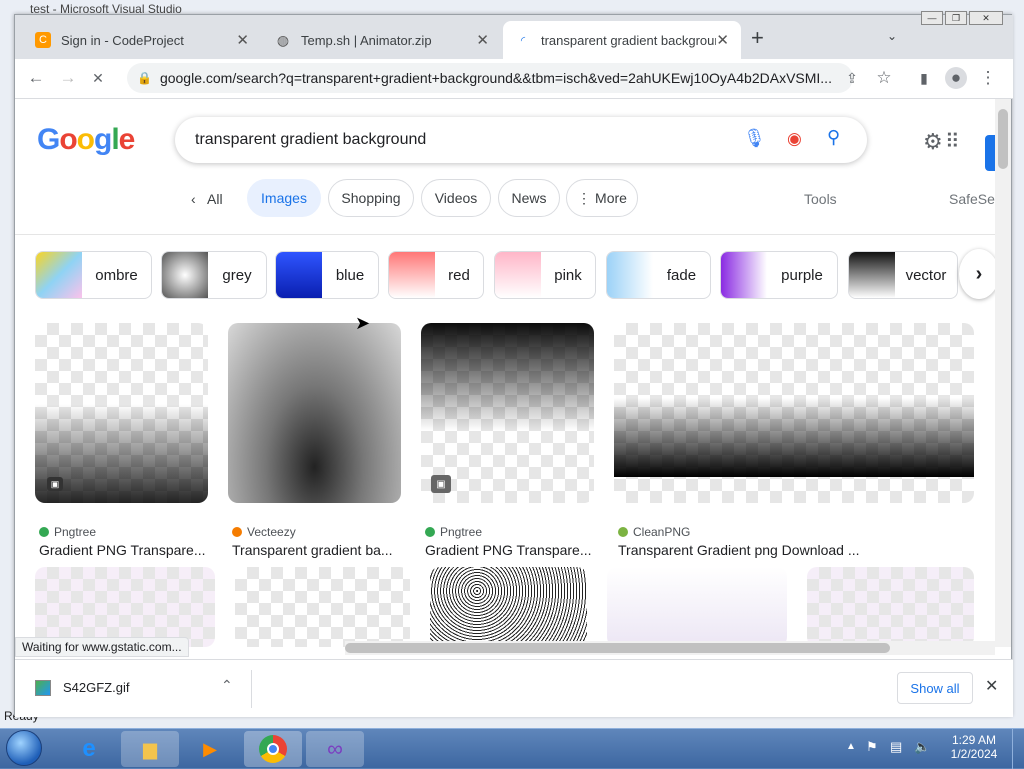 The width and height of the screenshot is (1024, 769). I want to click on new-tab-icon: +, so click(757, 38).